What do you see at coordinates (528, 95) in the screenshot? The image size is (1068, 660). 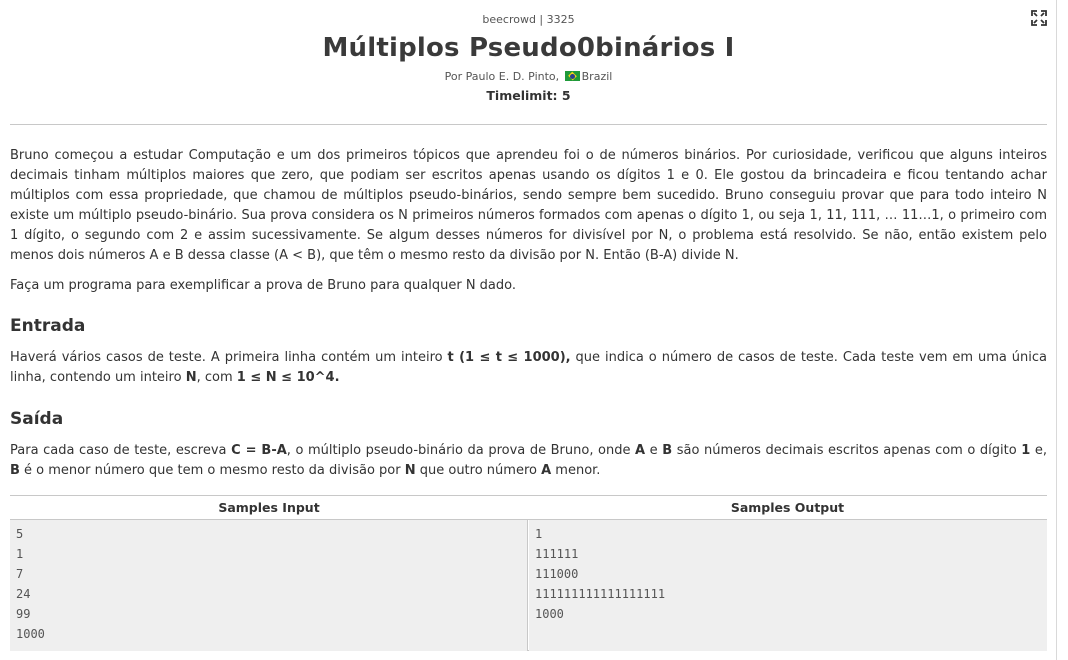 I see `timelimit: Timelimit: 5` at bounding box center [528, 95].